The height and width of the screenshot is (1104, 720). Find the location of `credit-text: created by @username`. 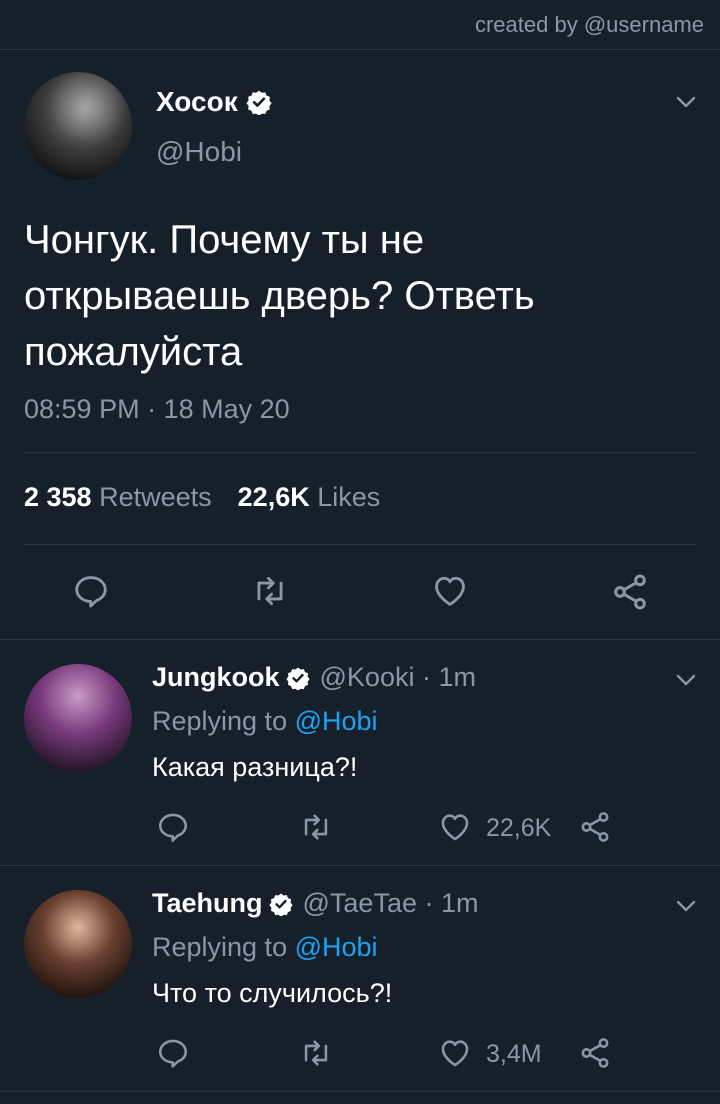

credit-text: created by @username is located at coordinates (589, 24).